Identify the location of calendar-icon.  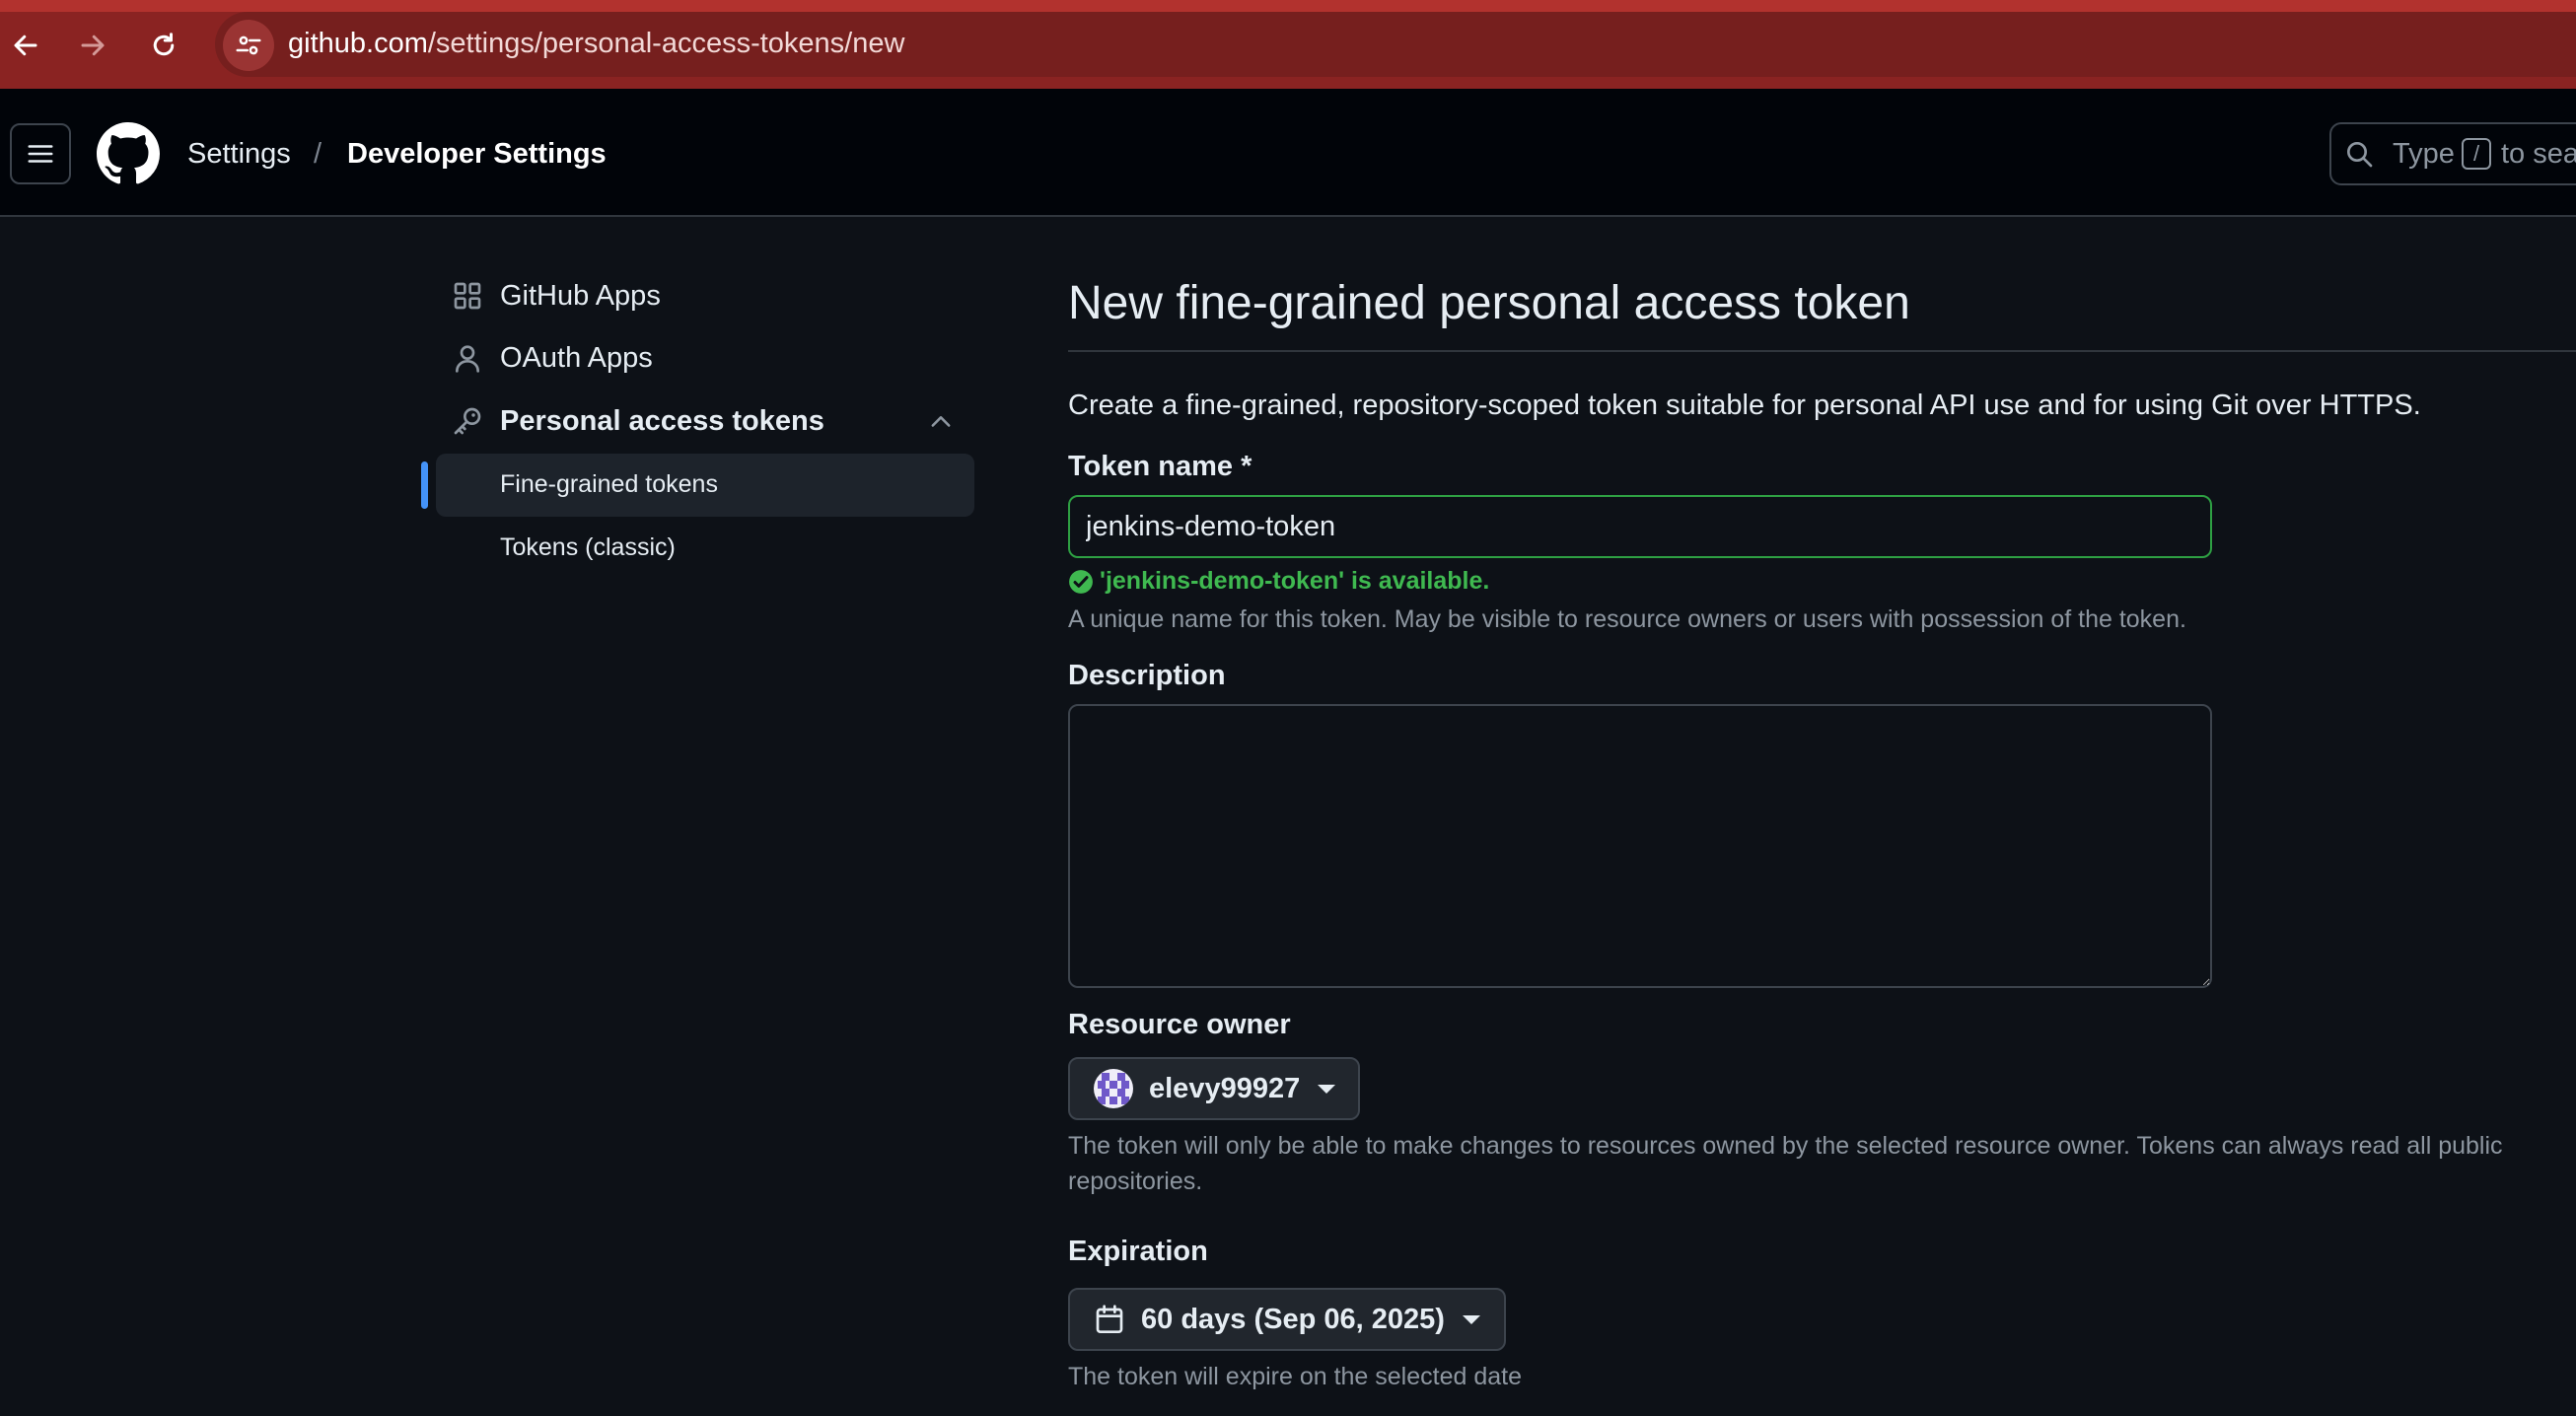
(1109, 1319).